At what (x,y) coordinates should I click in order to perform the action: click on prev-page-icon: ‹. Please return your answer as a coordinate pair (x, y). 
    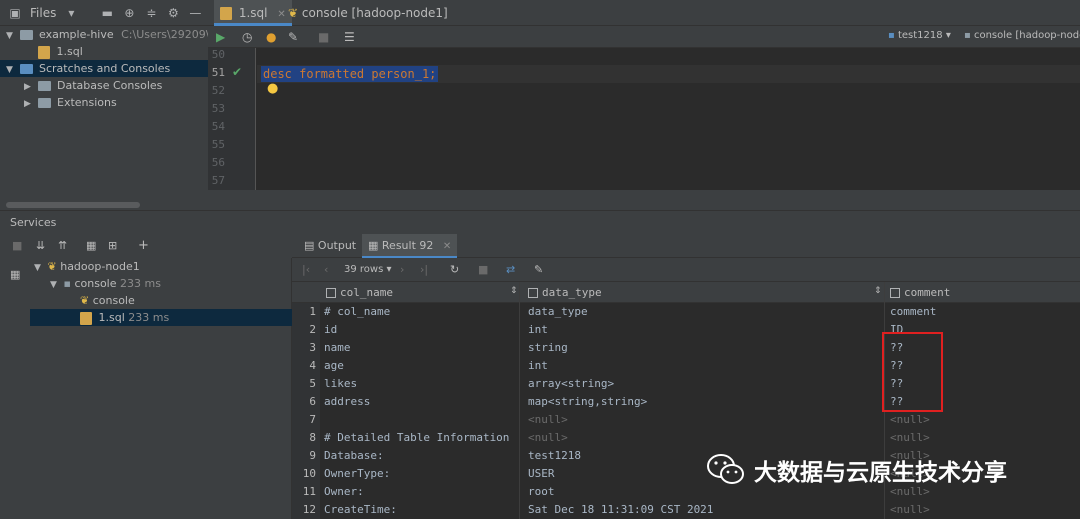
    Looking at the image, I should click on (326, 269).